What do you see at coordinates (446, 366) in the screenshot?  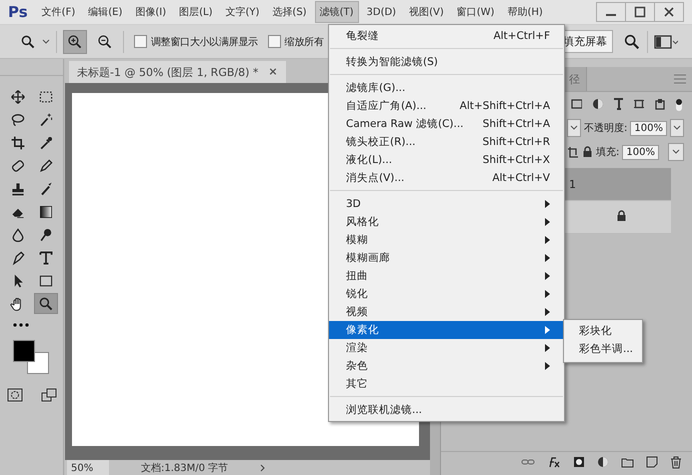 I see `menu-item: 杂色` at bounding box center [446, 366].